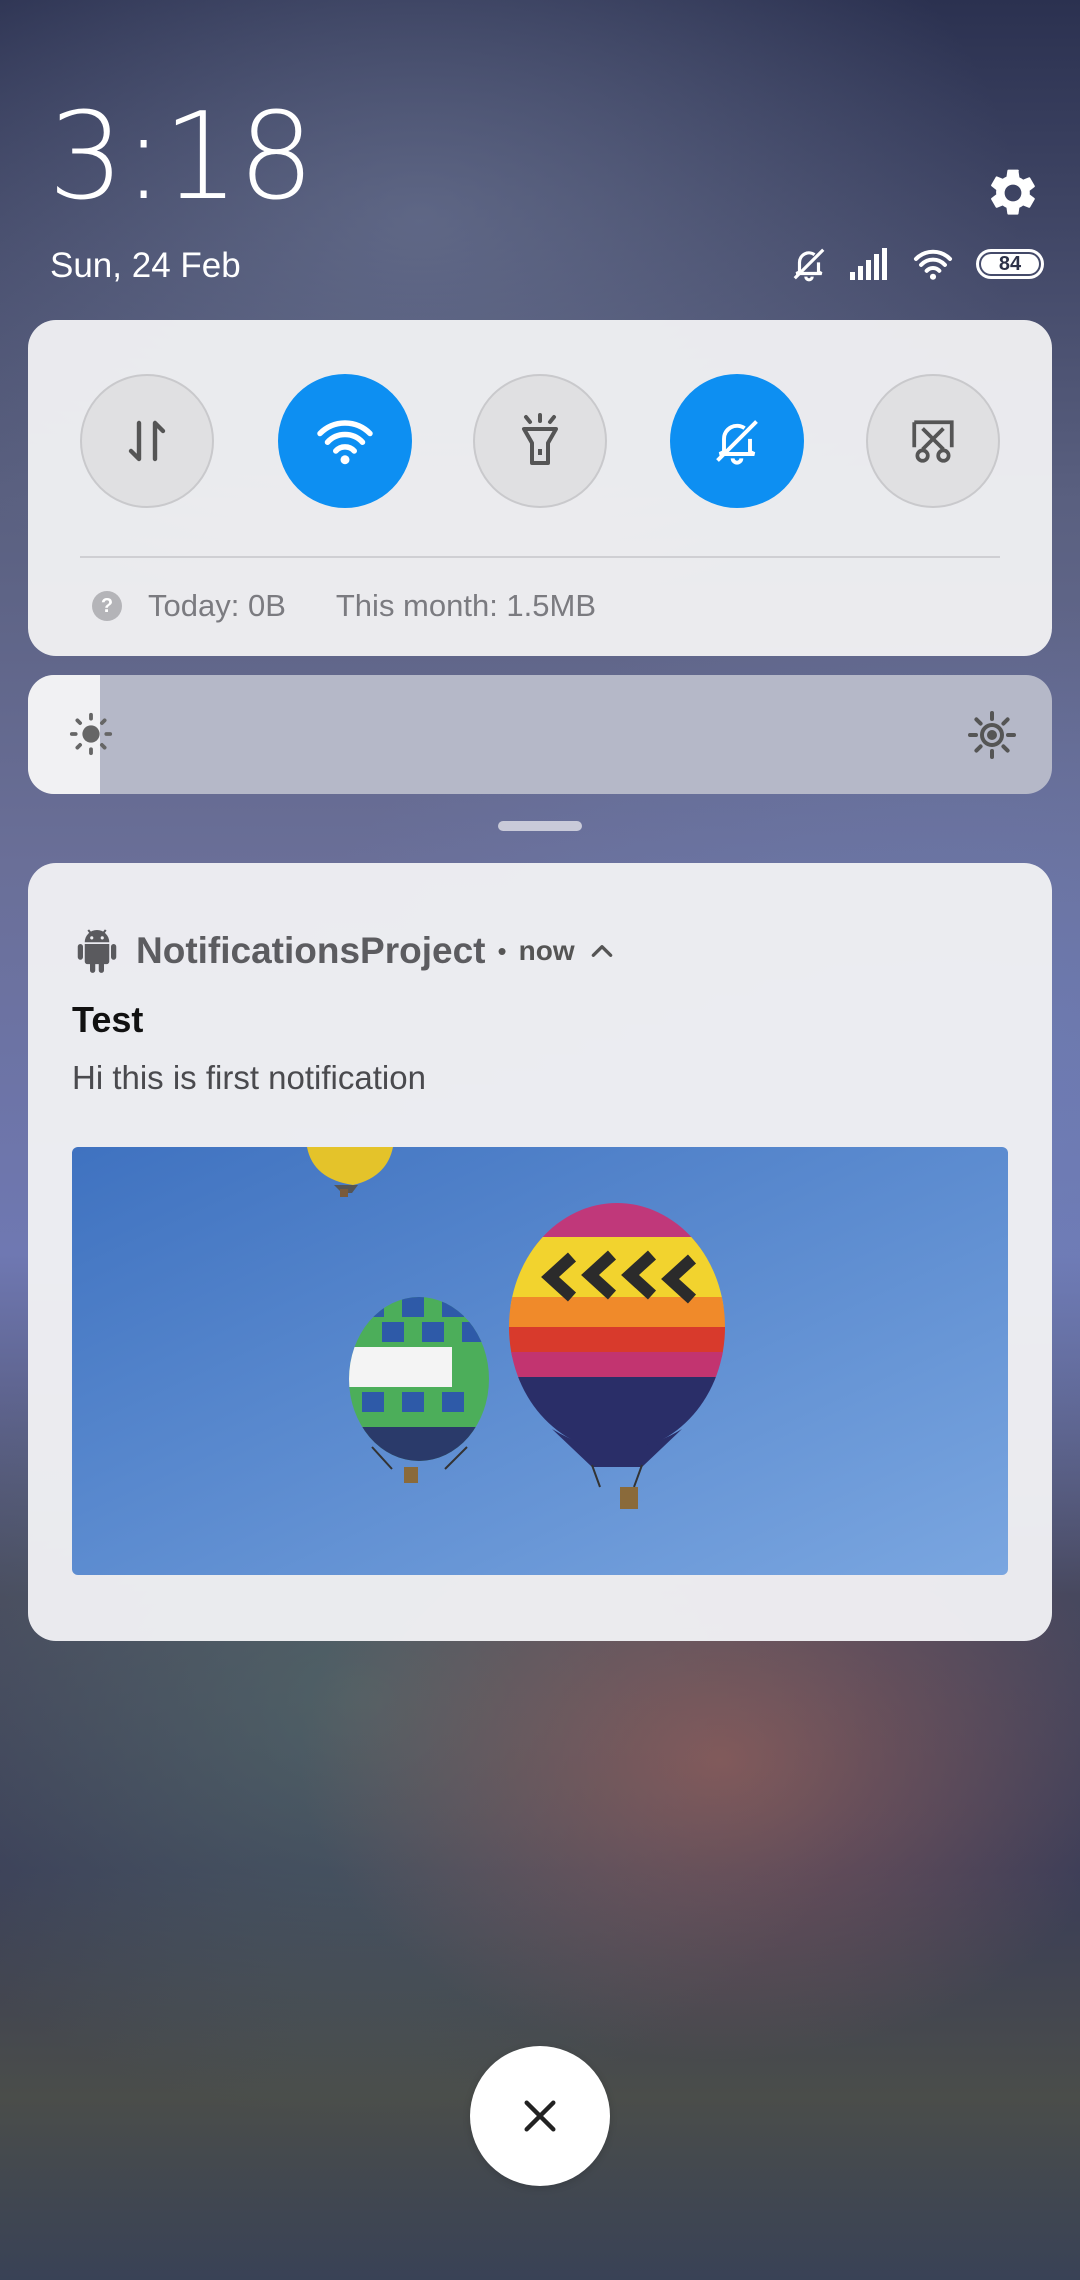 Image resolution: width=1080 pixels, height=2280 pixels. What do you see at coordinates (107, 606) in the screenshot?
I see `help-icon: ?` at bounding box center [107, 606].